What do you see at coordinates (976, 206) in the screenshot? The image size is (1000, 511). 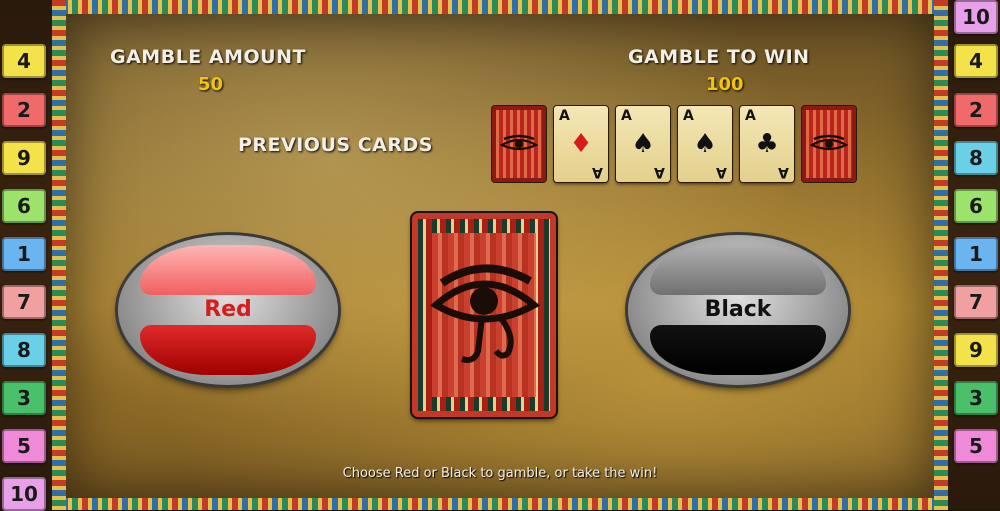 I see `right-line-badge: 6` at bounding box center [976, 206].